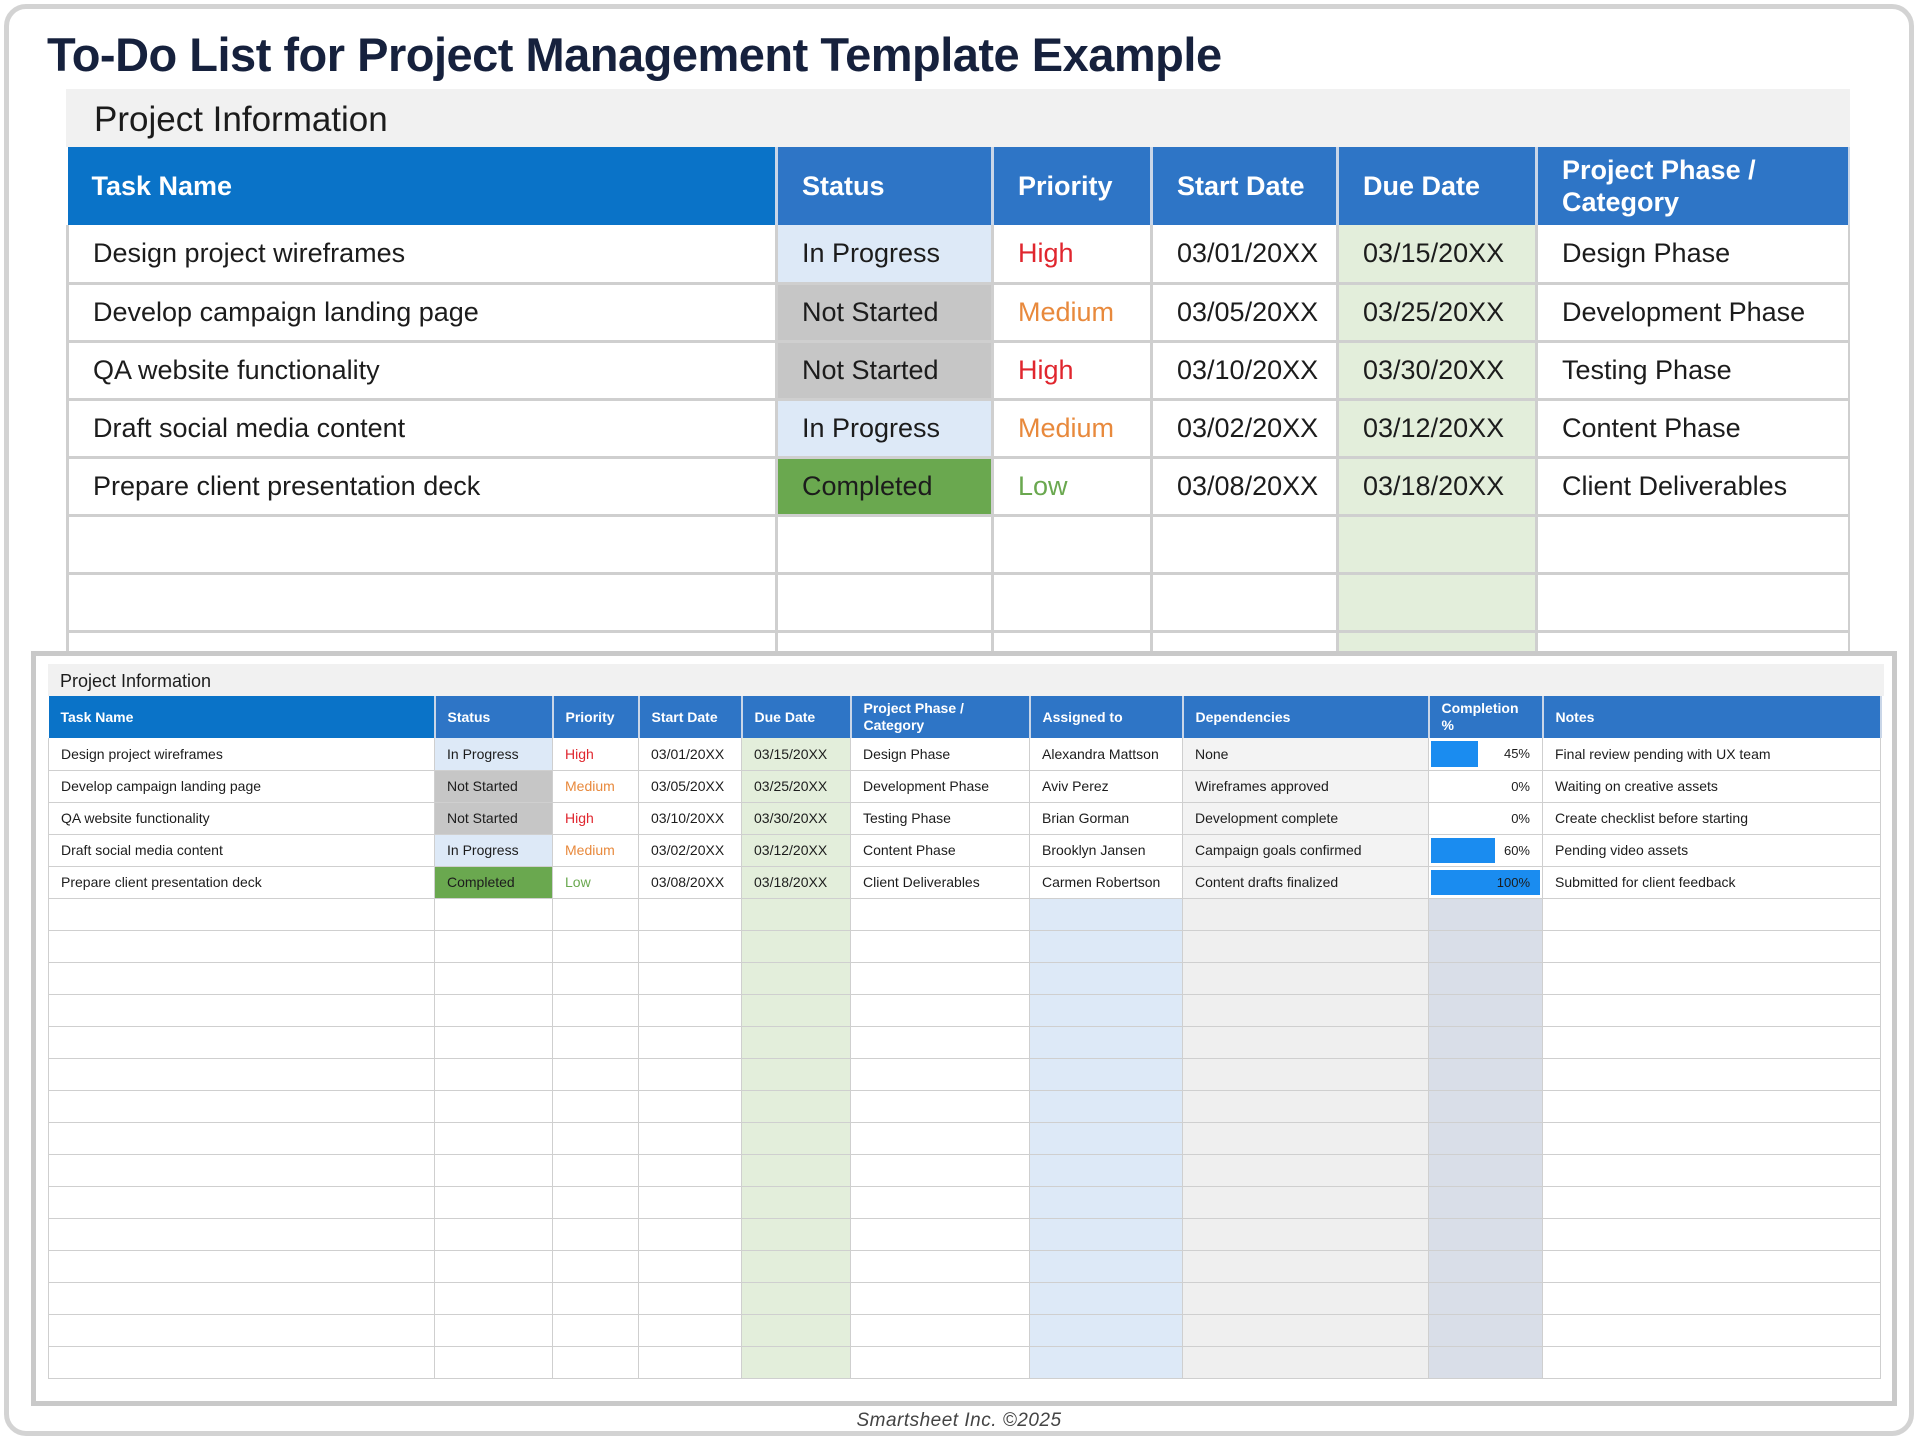  What do you see at coordinates (596, 717) in the screenshot?
I see `col-header-priority: Priority` at bounding box center [596, 717].